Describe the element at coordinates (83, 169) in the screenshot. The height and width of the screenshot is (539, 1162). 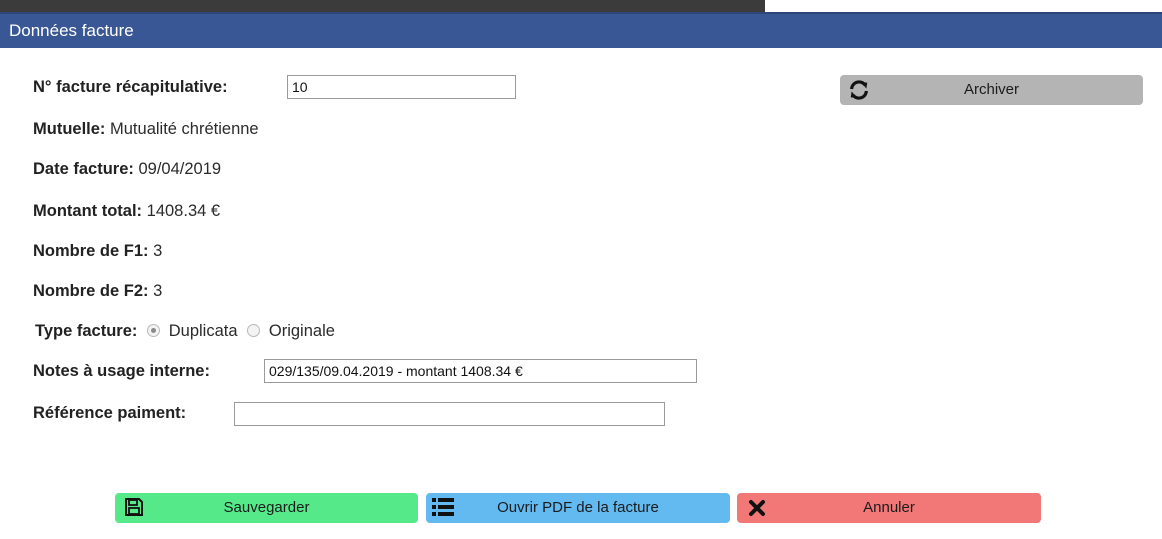
I see `date-label: Date facture:` at that location.